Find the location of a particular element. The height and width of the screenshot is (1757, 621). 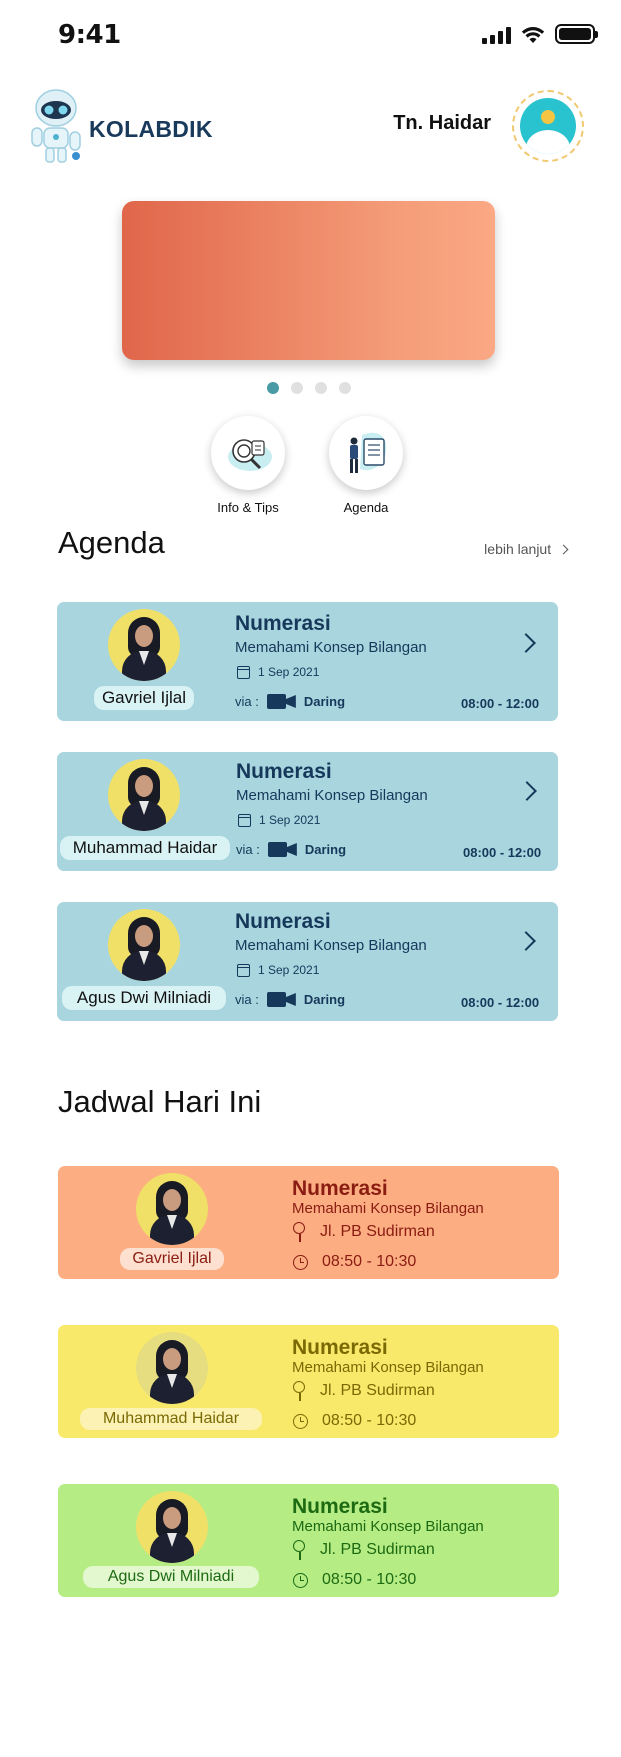

user-avatar-icon is located at coordinates (548, 126).